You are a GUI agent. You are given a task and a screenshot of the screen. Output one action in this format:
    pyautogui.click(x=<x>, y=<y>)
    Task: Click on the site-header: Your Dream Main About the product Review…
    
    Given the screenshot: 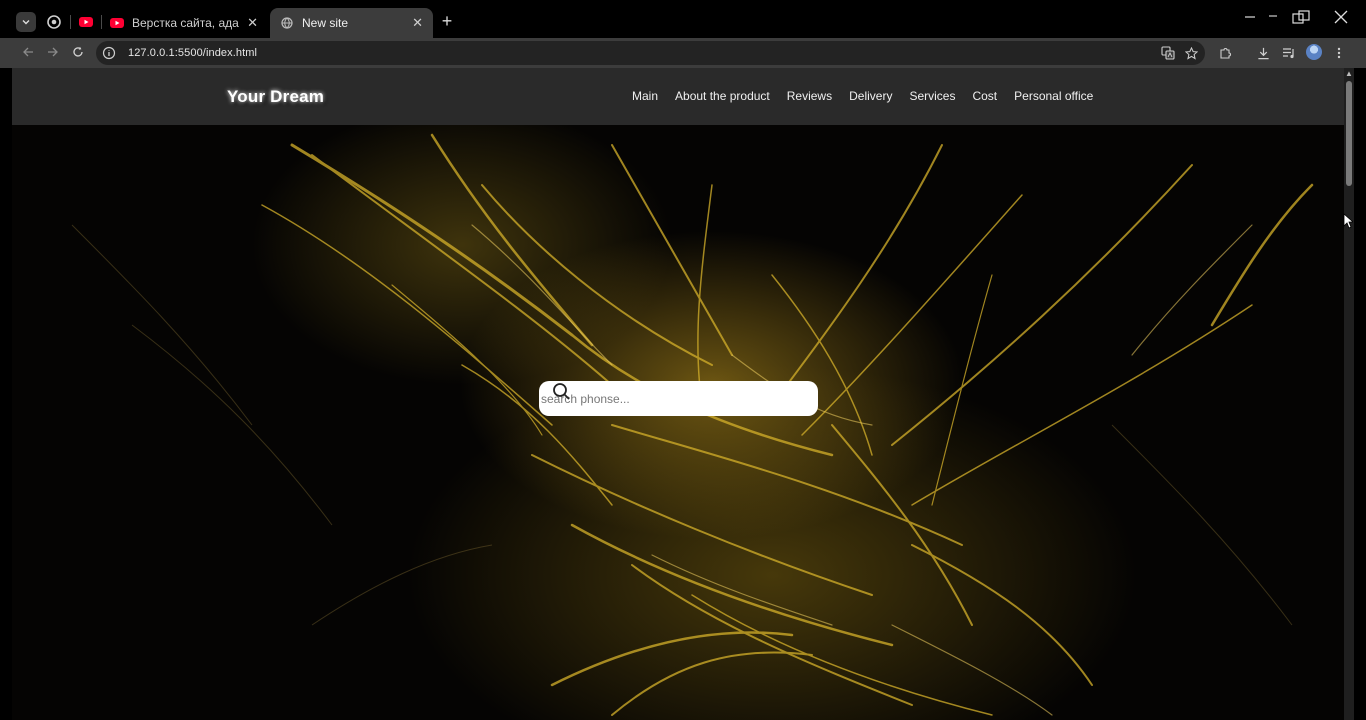 What is the action you would take?
    pyautogui.click(x=678, y=96)
    